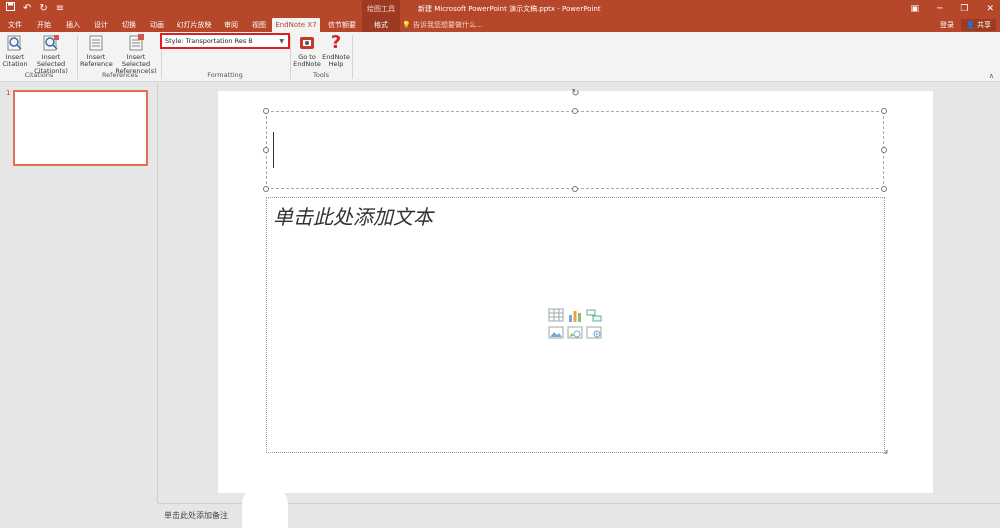  I want to click on content-prompt: 单击此处添加文本, so click(353, 217).